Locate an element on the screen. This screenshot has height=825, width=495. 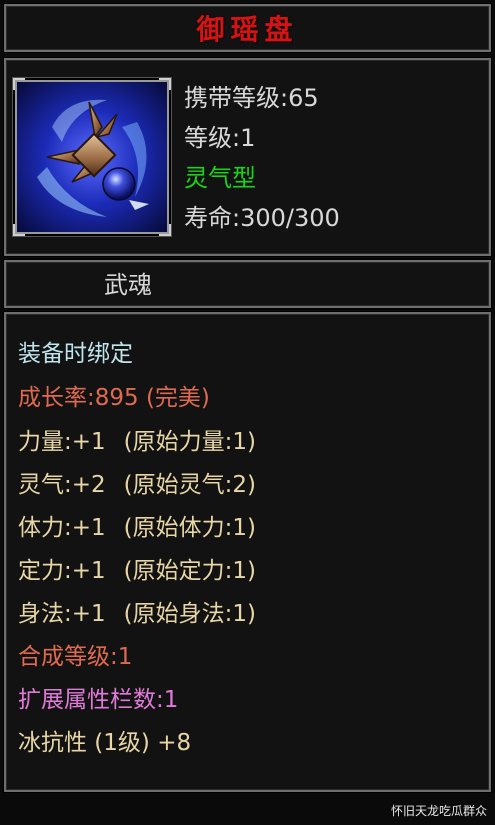
stat-stamina: 体力:+1 (原始体力:1) is located at coordinates (137, 528).